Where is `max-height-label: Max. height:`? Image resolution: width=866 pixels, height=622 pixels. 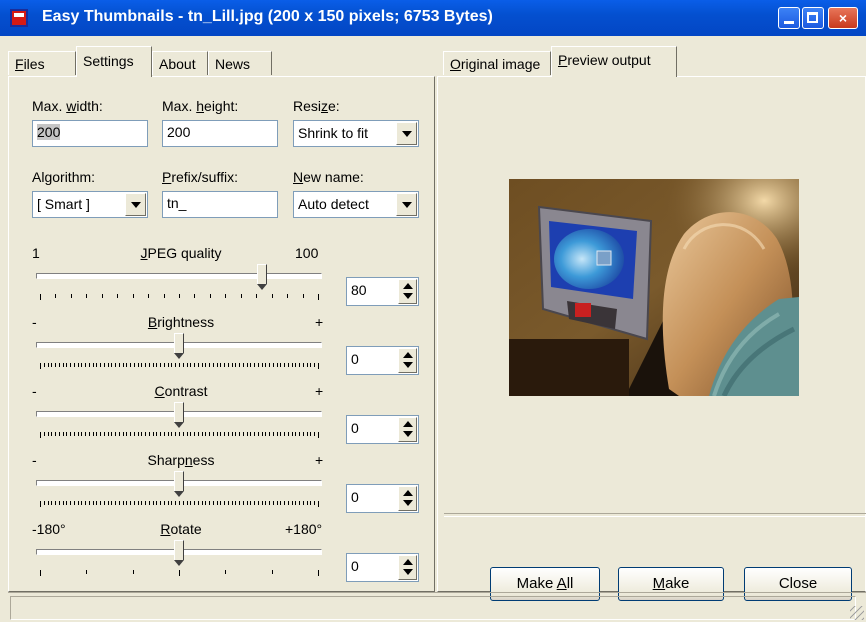 max-height-label: Max. height: is located at coordinates (200, 106).